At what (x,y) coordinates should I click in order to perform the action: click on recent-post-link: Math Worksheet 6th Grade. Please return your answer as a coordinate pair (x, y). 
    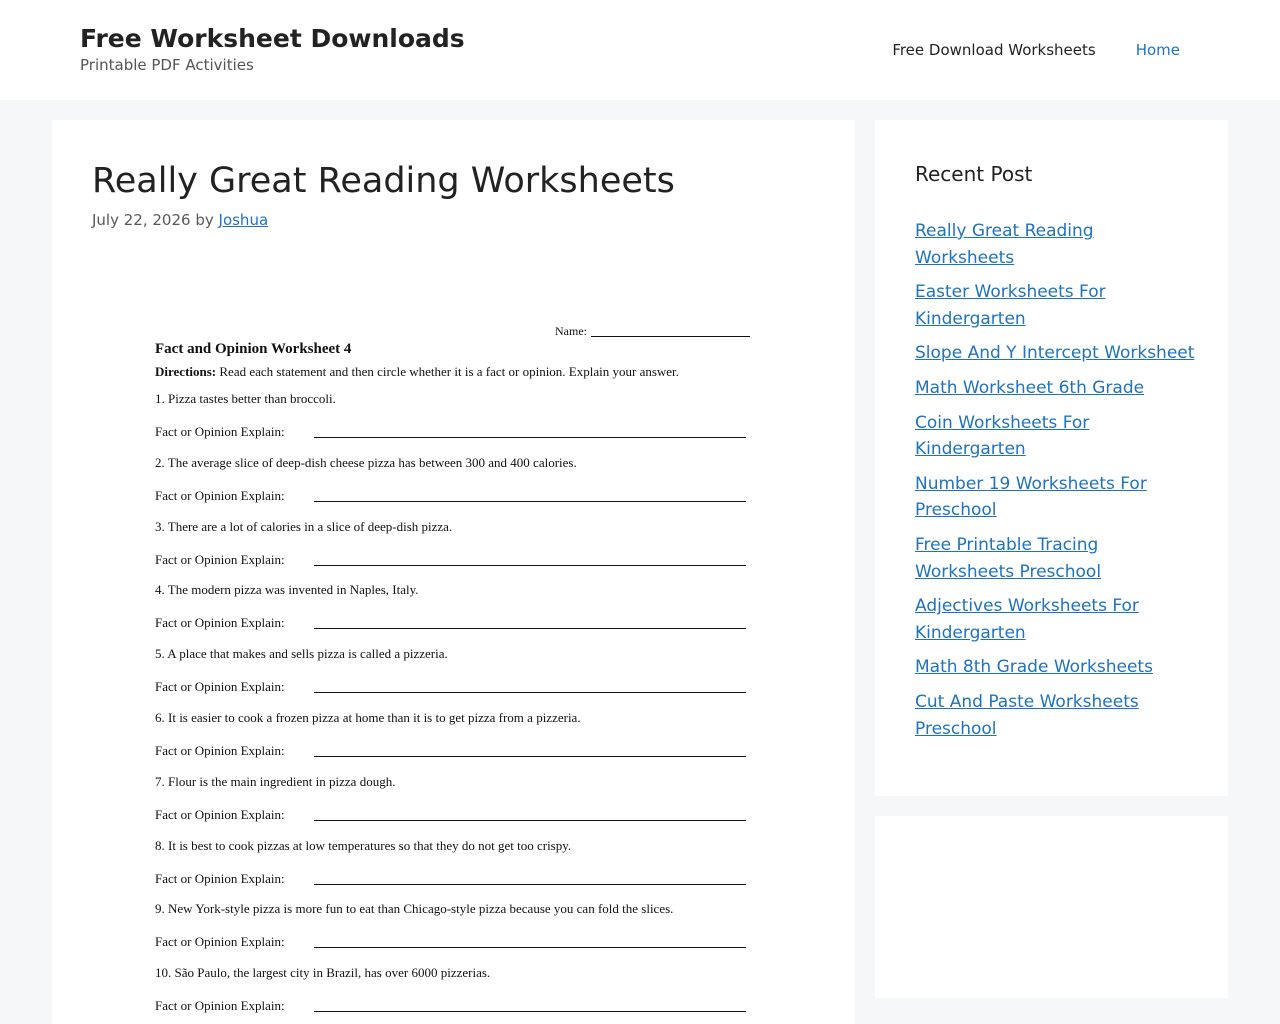
    Looking at the image, I should click on (1029, 388).